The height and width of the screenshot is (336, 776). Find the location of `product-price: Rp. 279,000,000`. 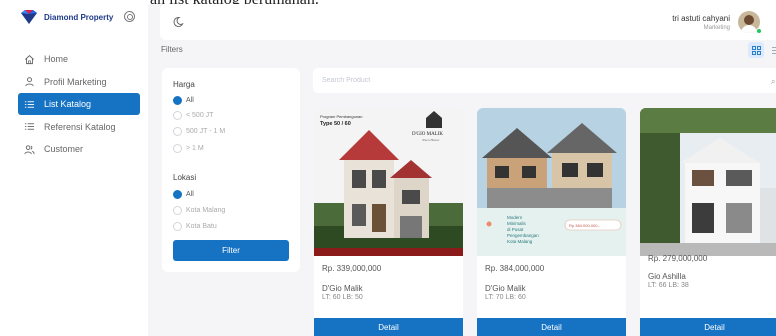

product-price: Rp. 279,000,000 is located at coordinates (678, 258).